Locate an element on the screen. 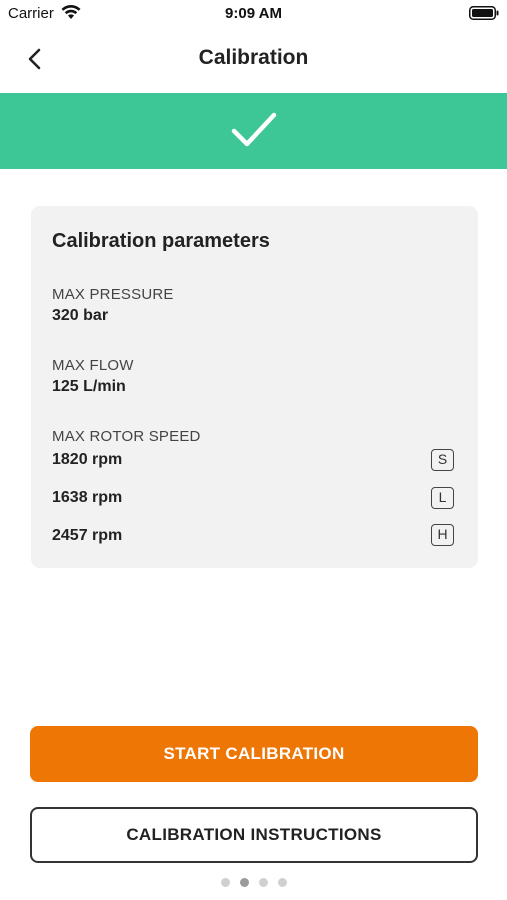  speed-badge-s: S is located at coordinates (442, 460).